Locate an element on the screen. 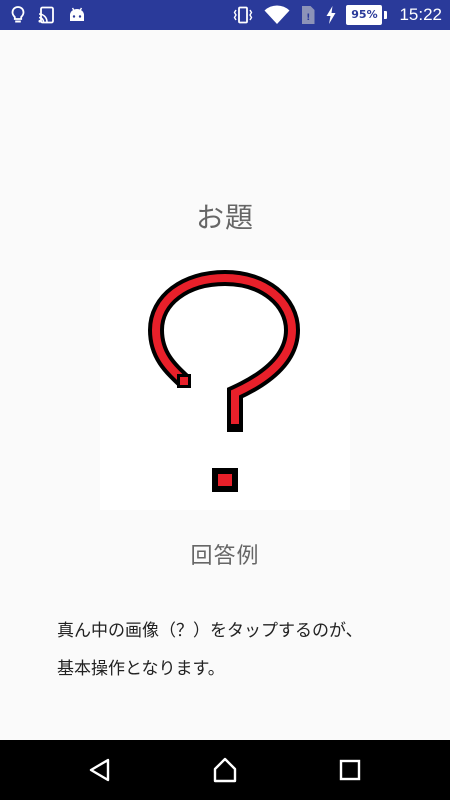  status-time: 15:22 is located at coordinates (420, 14).